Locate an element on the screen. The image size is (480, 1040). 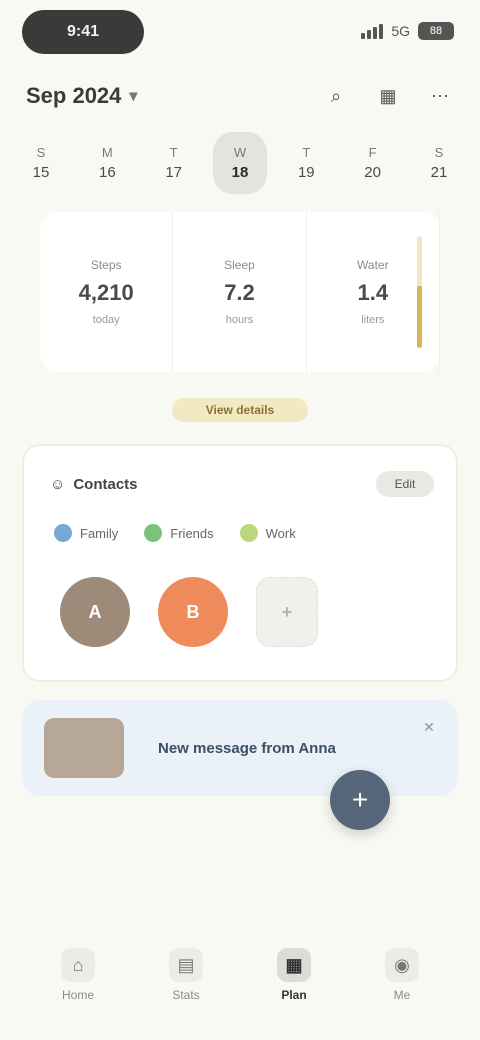
day-date: 15 is located at coordinates (41, 172).